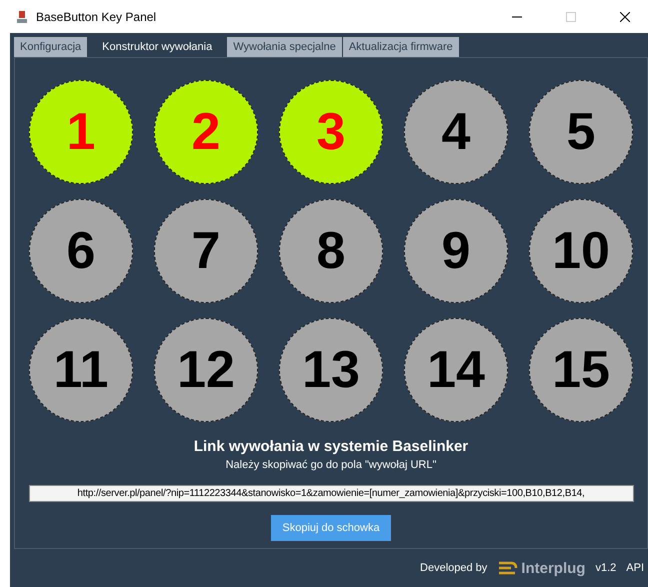  Describe the element at coordinates (81, 251) in the screenshot. I see `key-button: 6` at that location.